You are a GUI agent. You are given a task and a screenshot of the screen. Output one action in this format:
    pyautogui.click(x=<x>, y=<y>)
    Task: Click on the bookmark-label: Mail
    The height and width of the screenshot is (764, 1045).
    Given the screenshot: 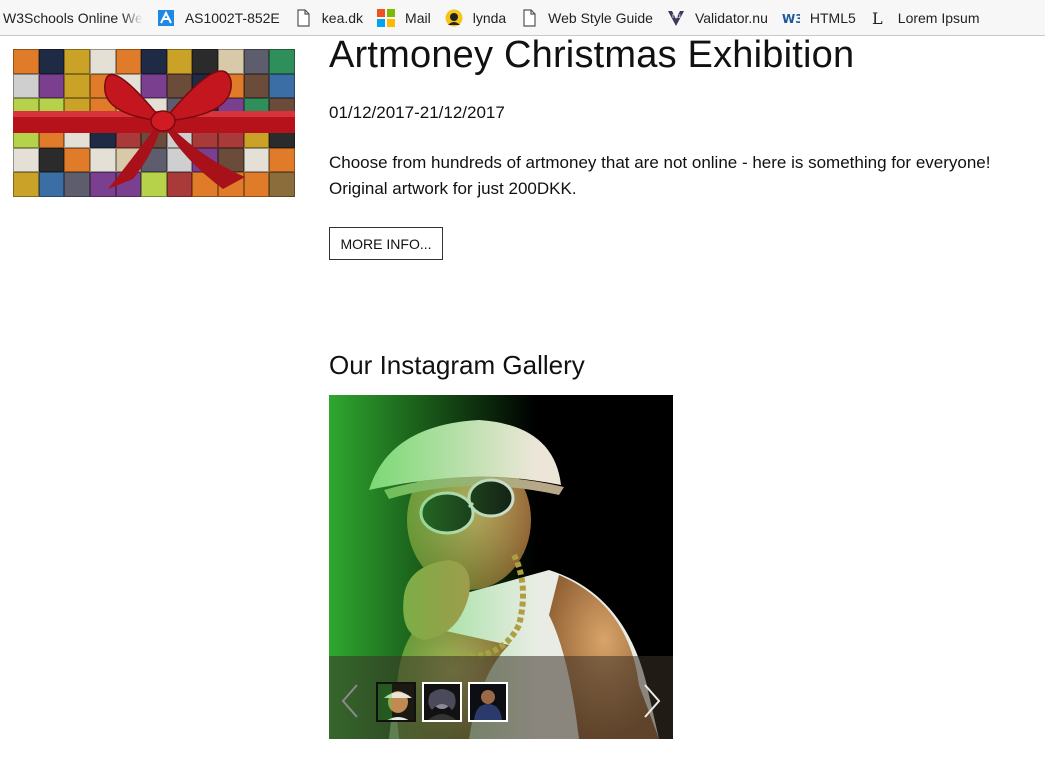 What is the action you would take?
    pyautogui.click(x=418, y=17)
    